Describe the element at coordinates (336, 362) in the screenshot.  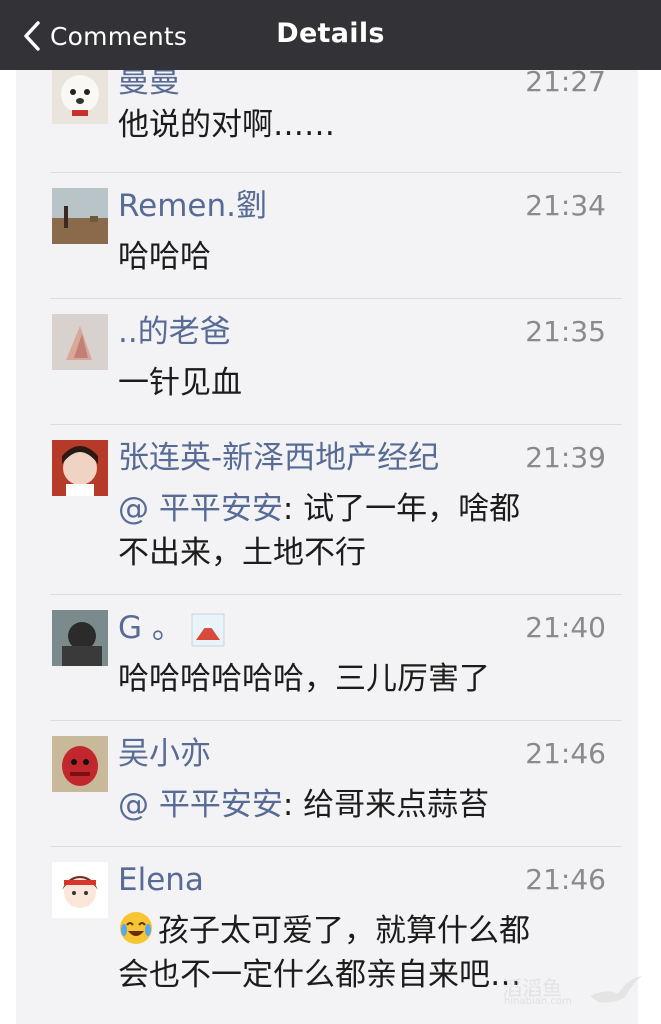
I see `comment-item: ..的老爸 21:35 一针见血` at that location.